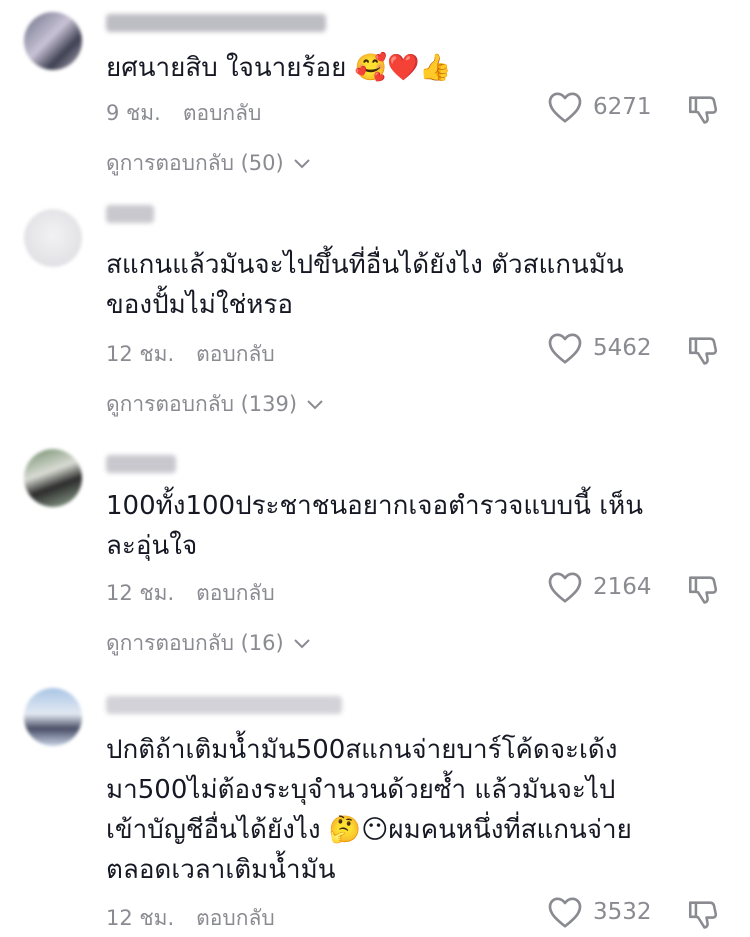 This screenshot has width=750, height=937. Describe the element at coordinates (195, 643) in the screenshot. I see `view-replies-label: ดูการตอบกลับ (16)` at that location.